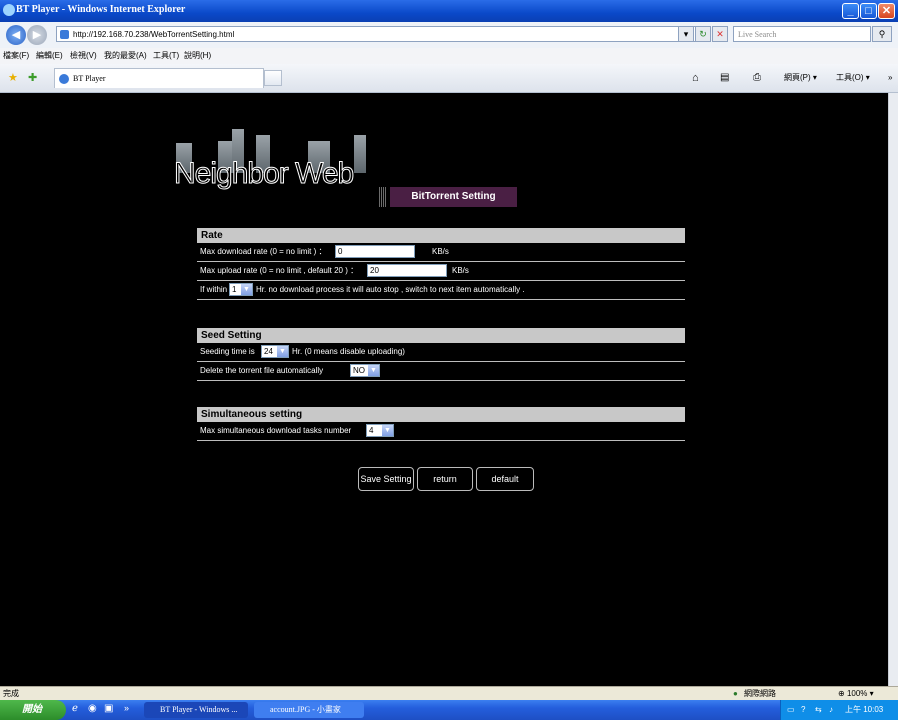  I want to click on stop-icon: ✕, so click(720, 34).